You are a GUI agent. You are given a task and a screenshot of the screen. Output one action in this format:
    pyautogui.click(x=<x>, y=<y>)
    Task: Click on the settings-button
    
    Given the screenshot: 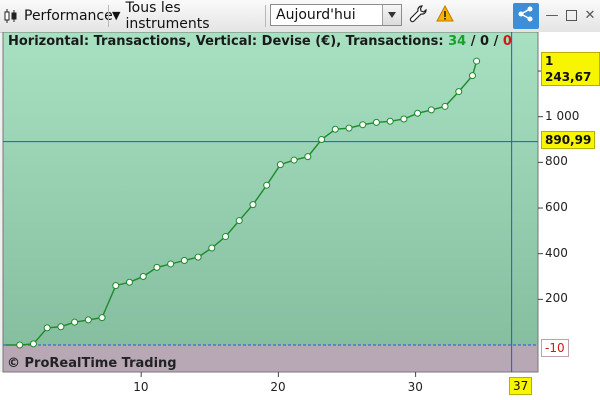 What is the action you would take?
    pyautogui.click(x=418, y=15)
    